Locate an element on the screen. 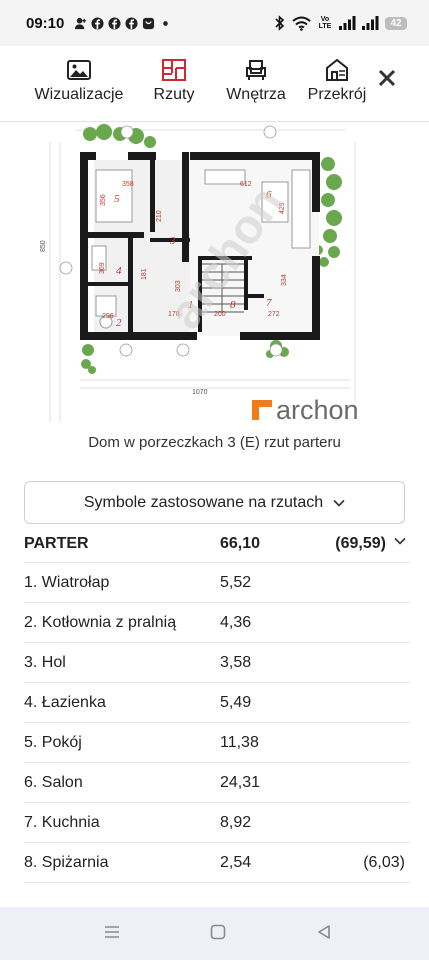  archon-logo: archon is located at coordinates (305, 410).